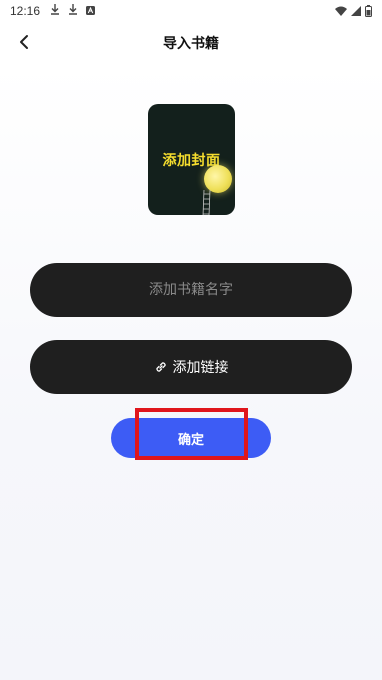 The image size is (382, 680). I want to click on confirm-button: 确定, so click(191, 438).